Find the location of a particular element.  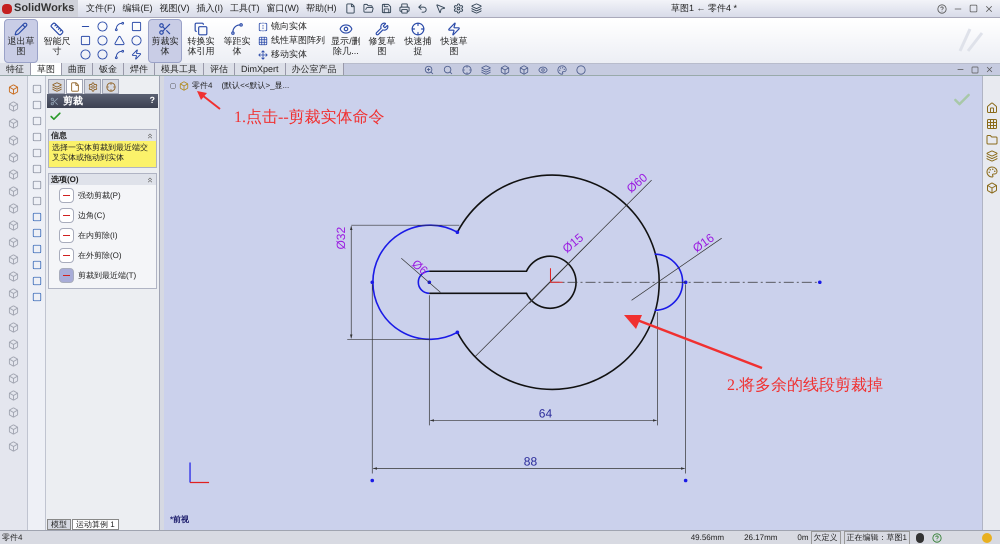

option-button: 边角(C) is located at coordinates (77, 215).